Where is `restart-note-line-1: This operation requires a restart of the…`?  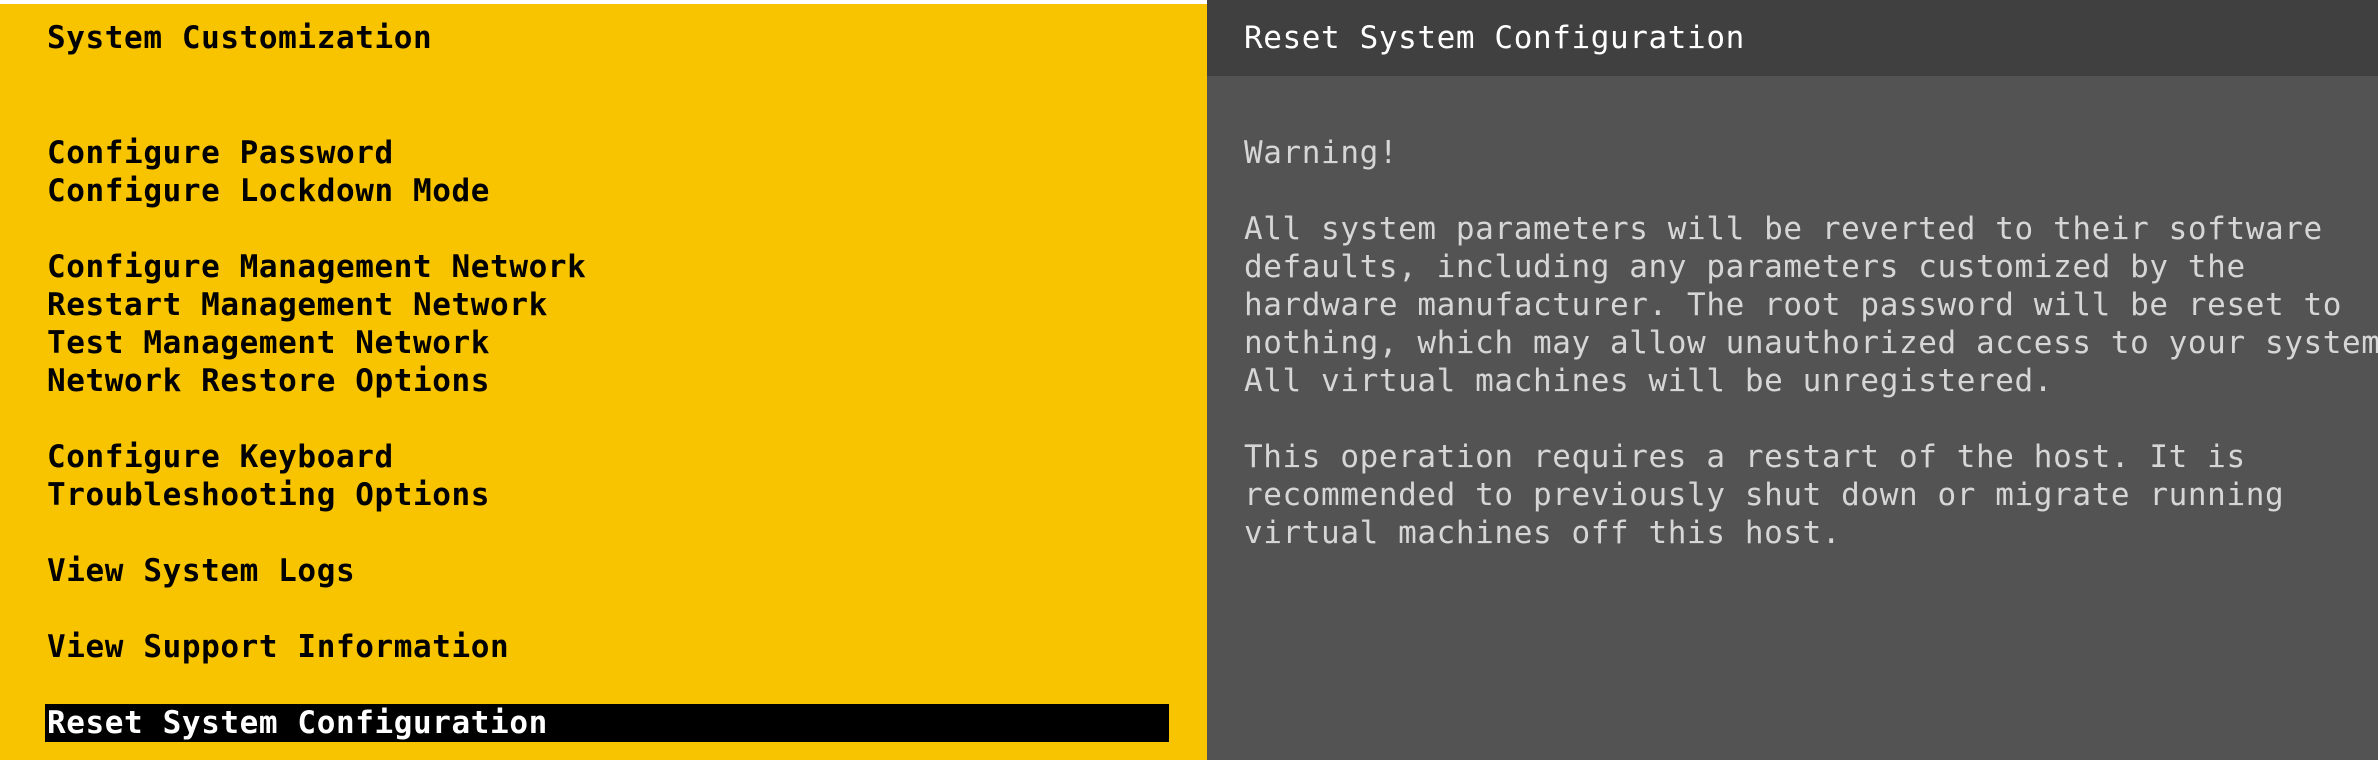 restart-note-line-1: This operation requires a restart of the… is located at coordinates (1745, 457).